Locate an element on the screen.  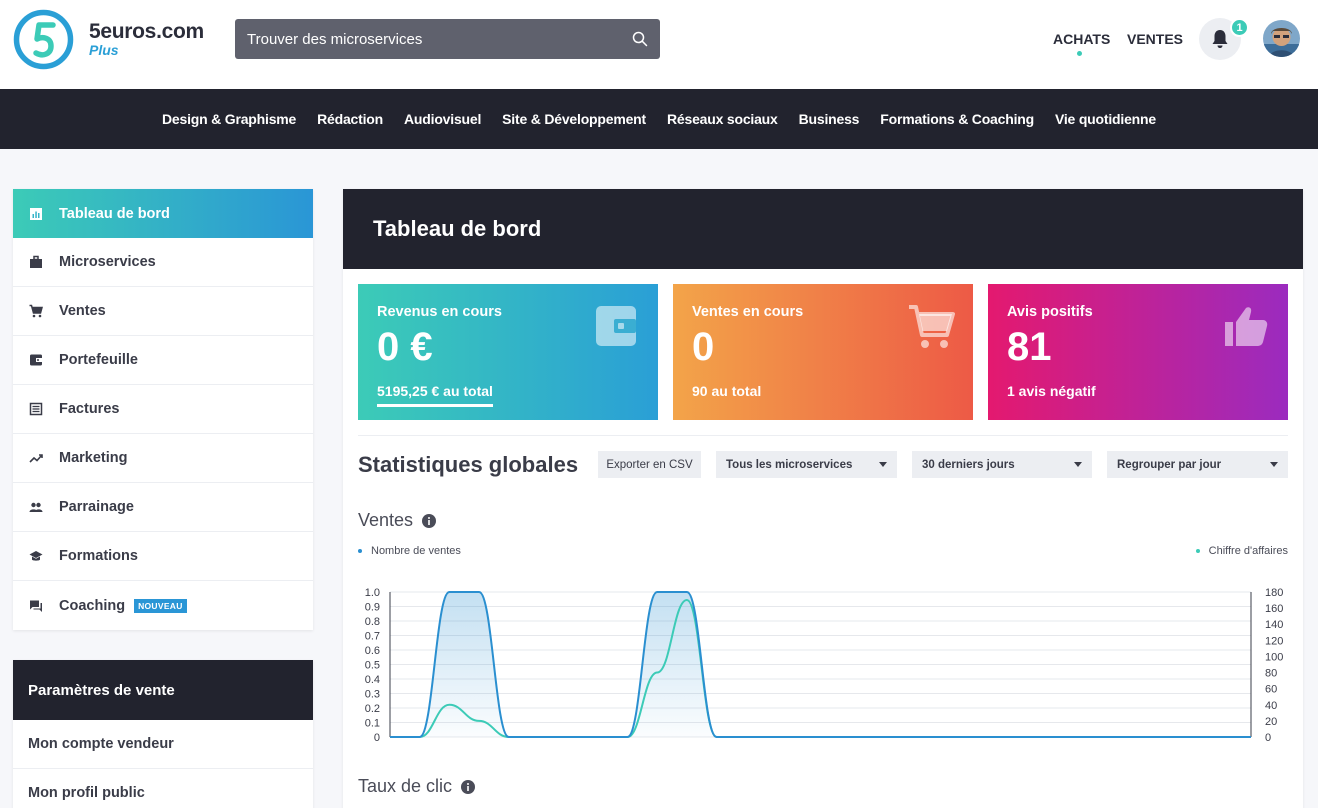
notification-badge: 1 is located at coordinates (1239, 27).